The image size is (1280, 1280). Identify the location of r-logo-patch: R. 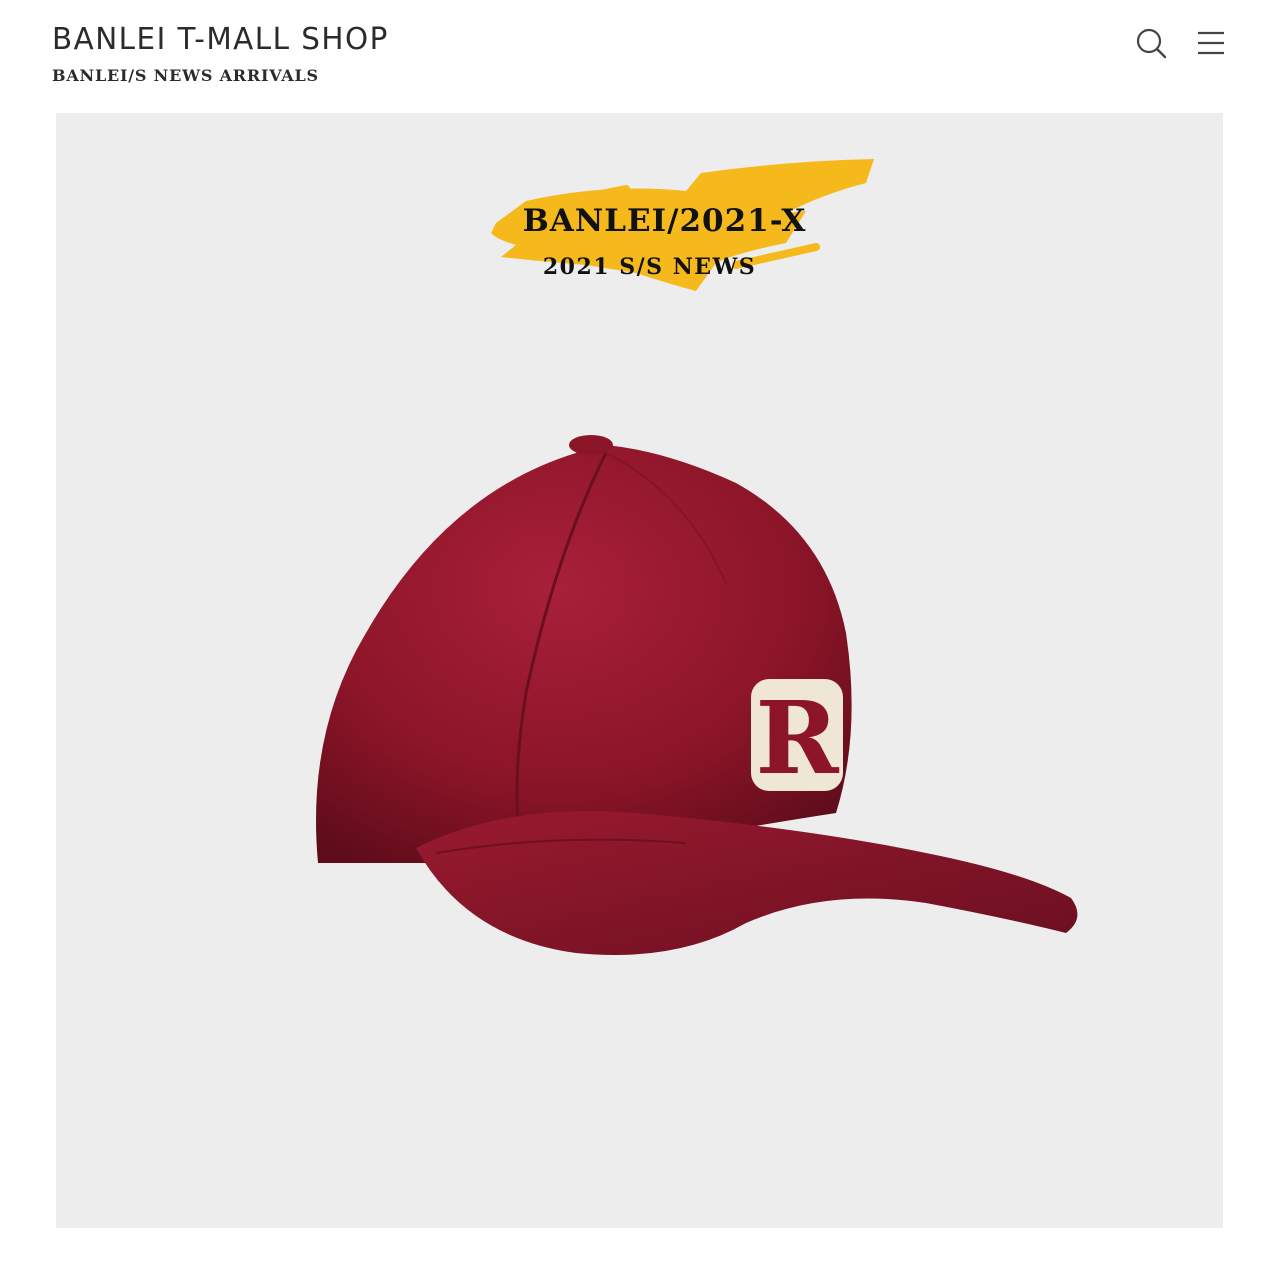
(797, 738).